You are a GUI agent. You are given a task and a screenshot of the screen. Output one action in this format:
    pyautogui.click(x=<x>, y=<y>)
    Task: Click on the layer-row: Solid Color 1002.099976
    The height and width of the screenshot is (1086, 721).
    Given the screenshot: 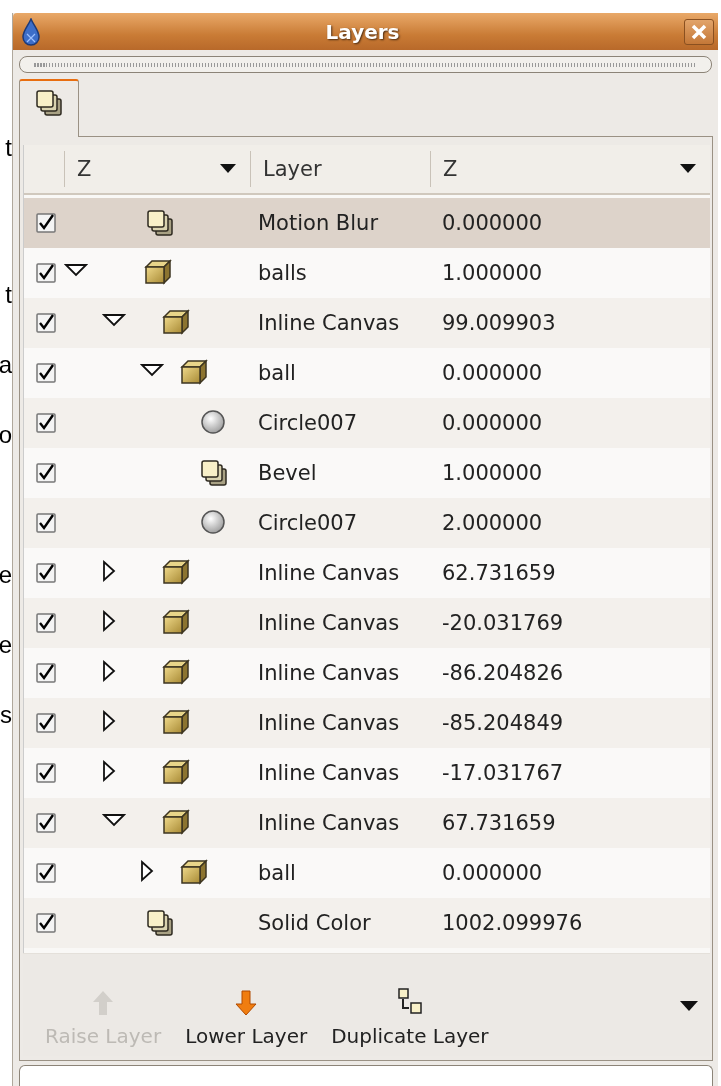 What is the action you would take?
    pyautogui.click(x=367, y=922)
    